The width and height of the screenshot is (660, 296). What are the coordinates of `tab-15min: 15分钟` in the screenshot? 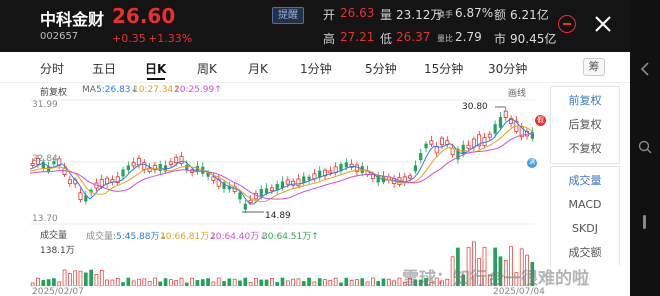 It's located at (443, 68).